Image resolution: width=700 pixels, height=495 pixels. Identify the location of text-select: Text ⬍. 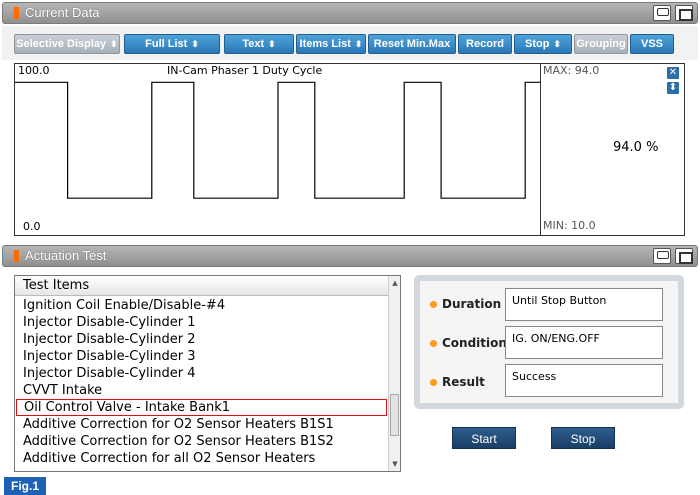
(259, 44).